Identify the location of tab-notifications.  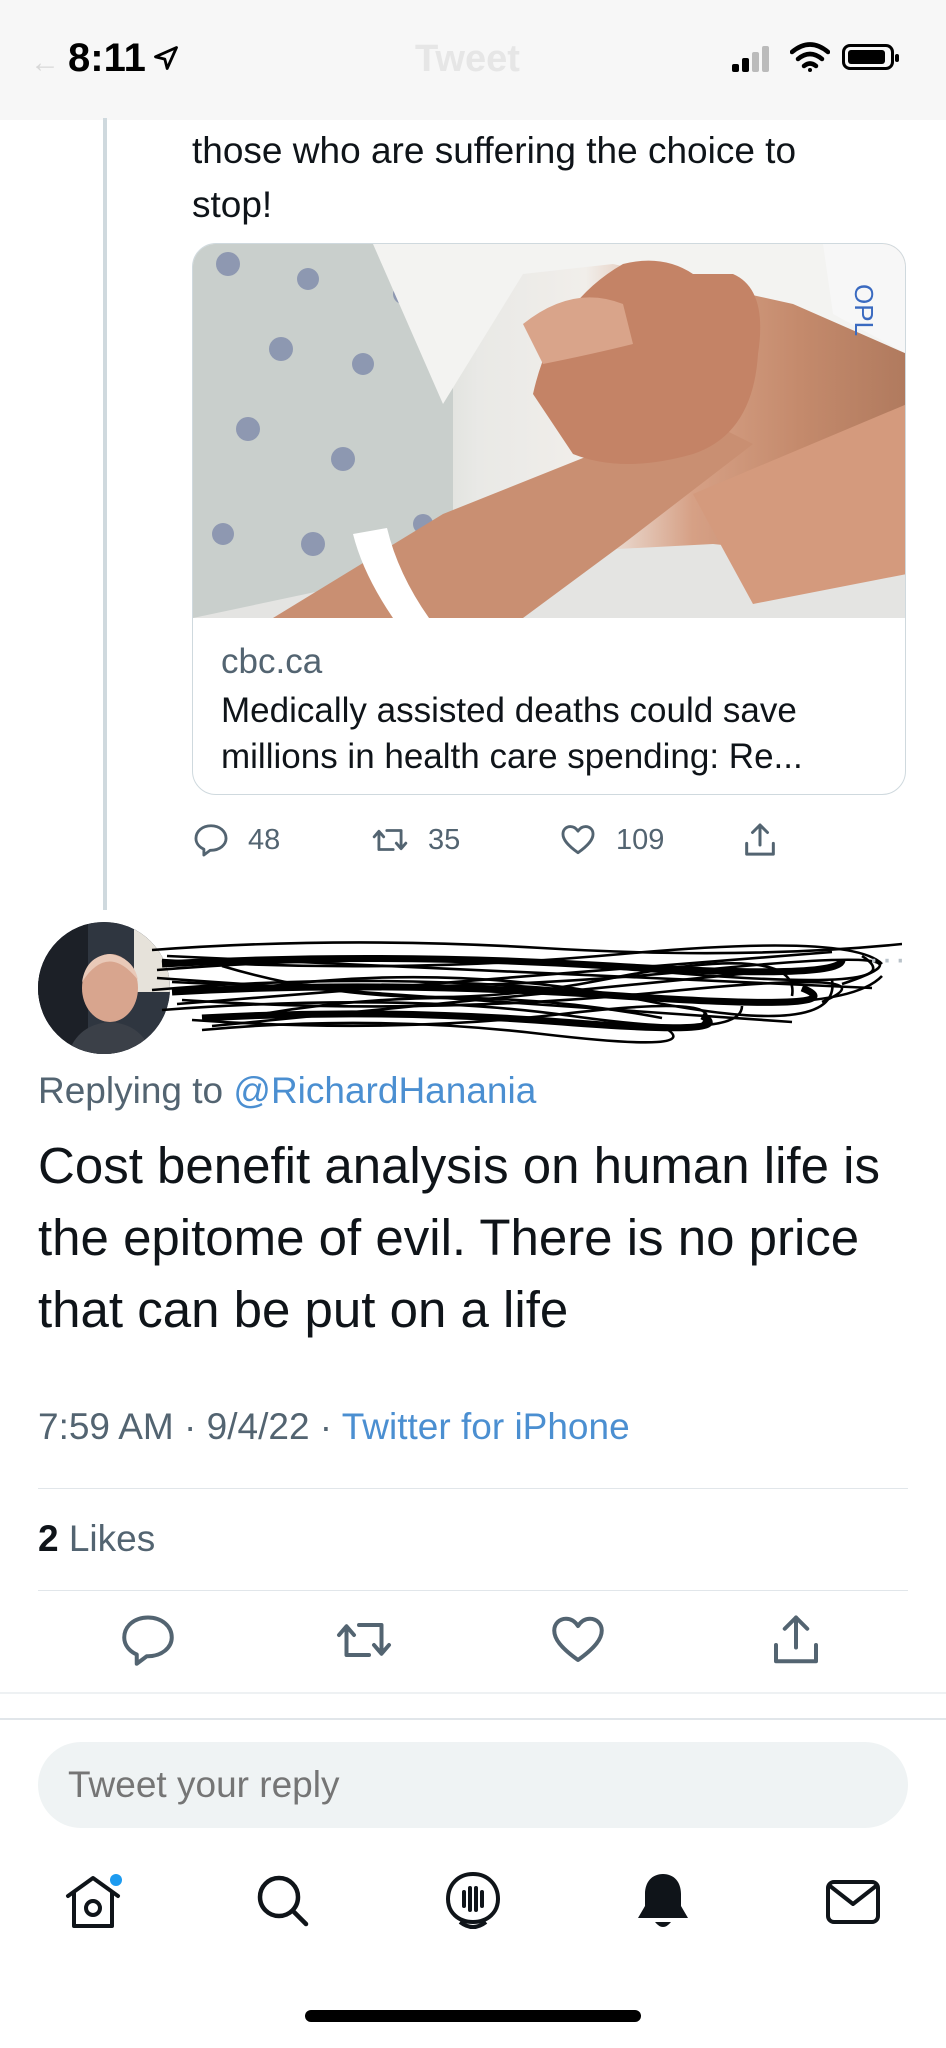
(663, 1901).